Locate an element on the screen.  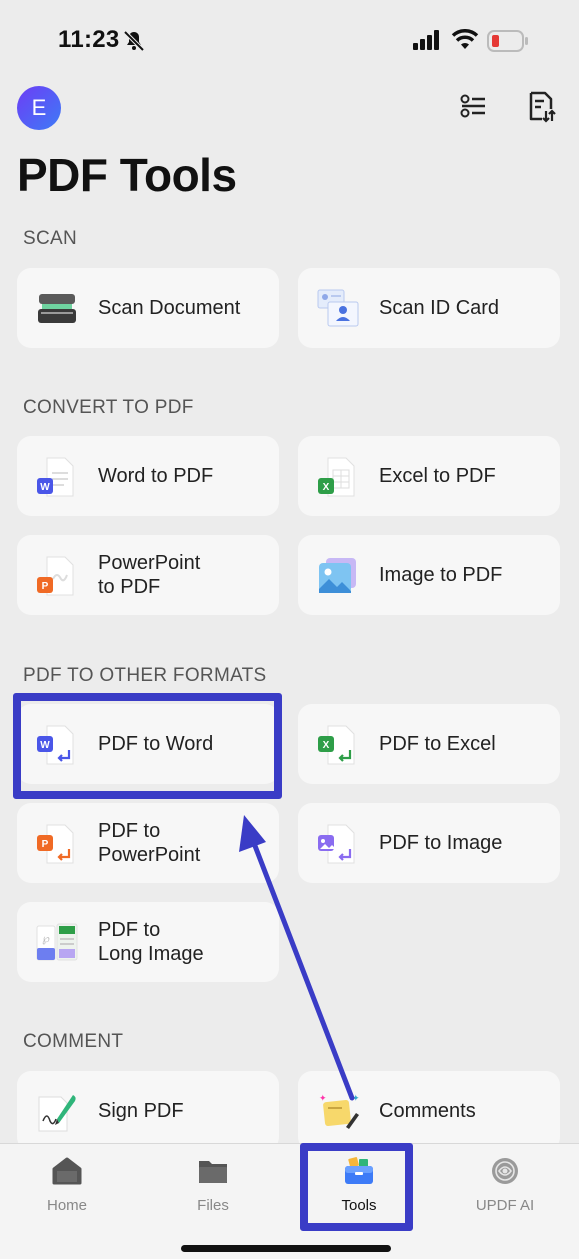
pdf-to-powerpoint-card: P PDF to PowerPoint is located at coordinates (148, 843).